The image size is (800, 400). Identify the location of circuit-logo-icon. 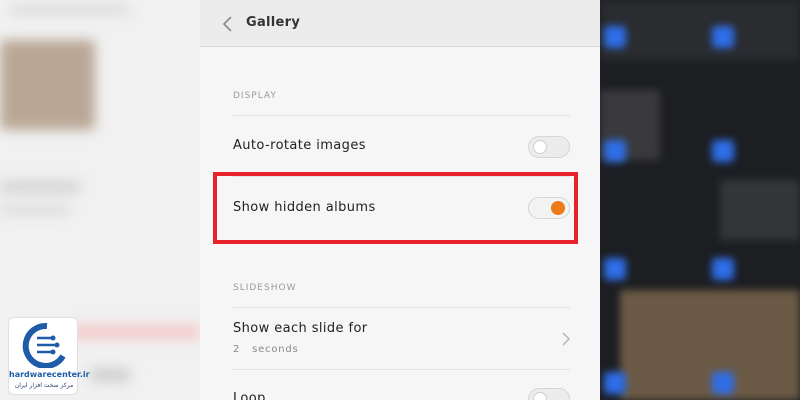
(44, 345).